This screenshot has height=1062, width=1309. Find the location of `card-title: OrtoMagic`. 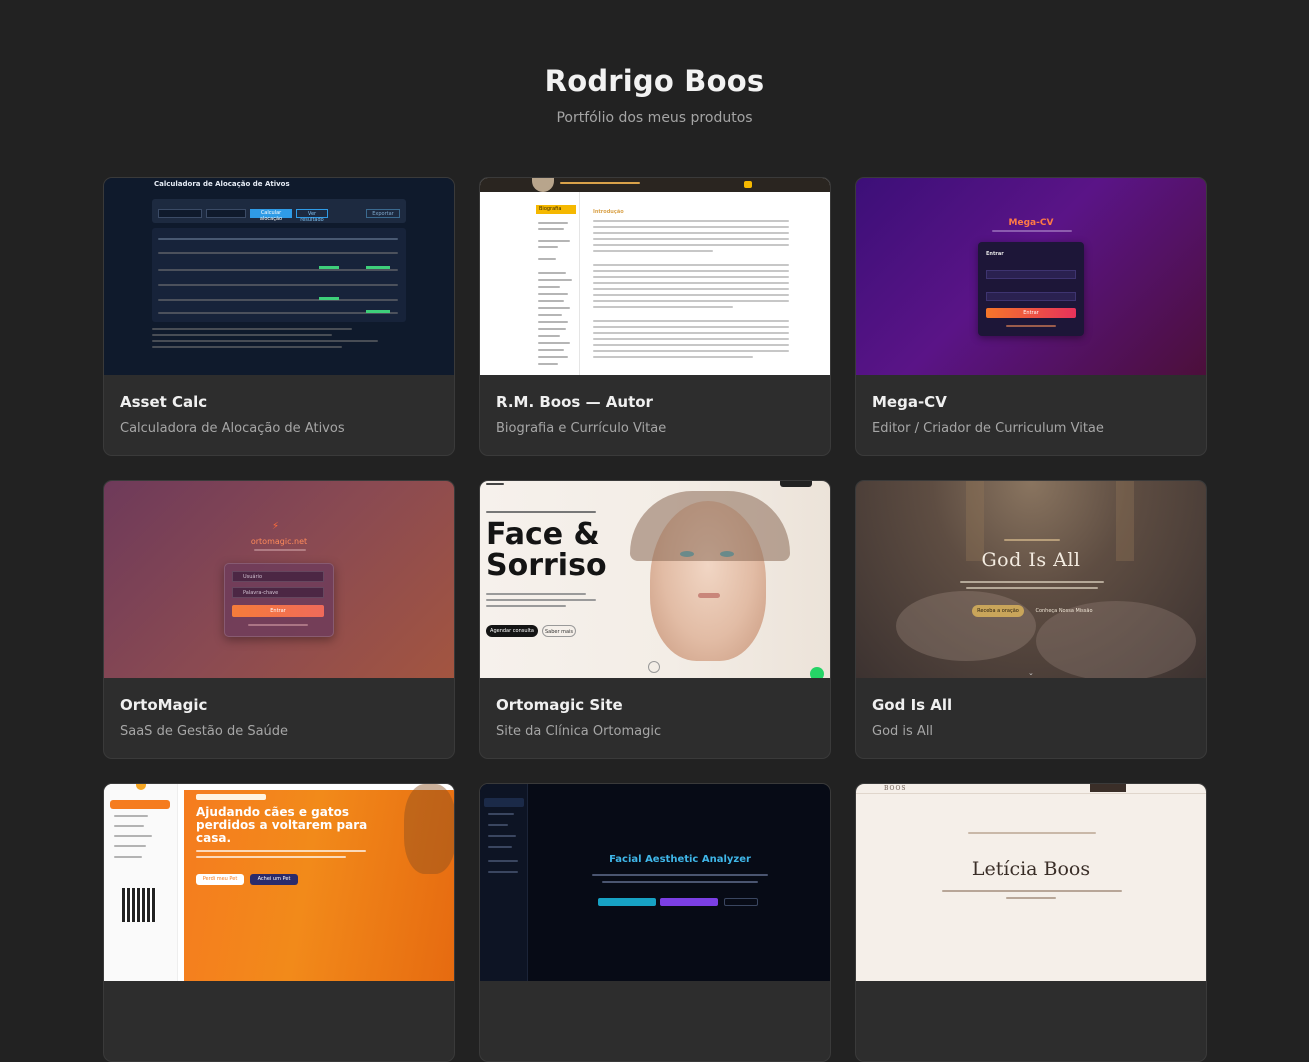

card-title: OrtoMagic is located at coordinates (164, 705).